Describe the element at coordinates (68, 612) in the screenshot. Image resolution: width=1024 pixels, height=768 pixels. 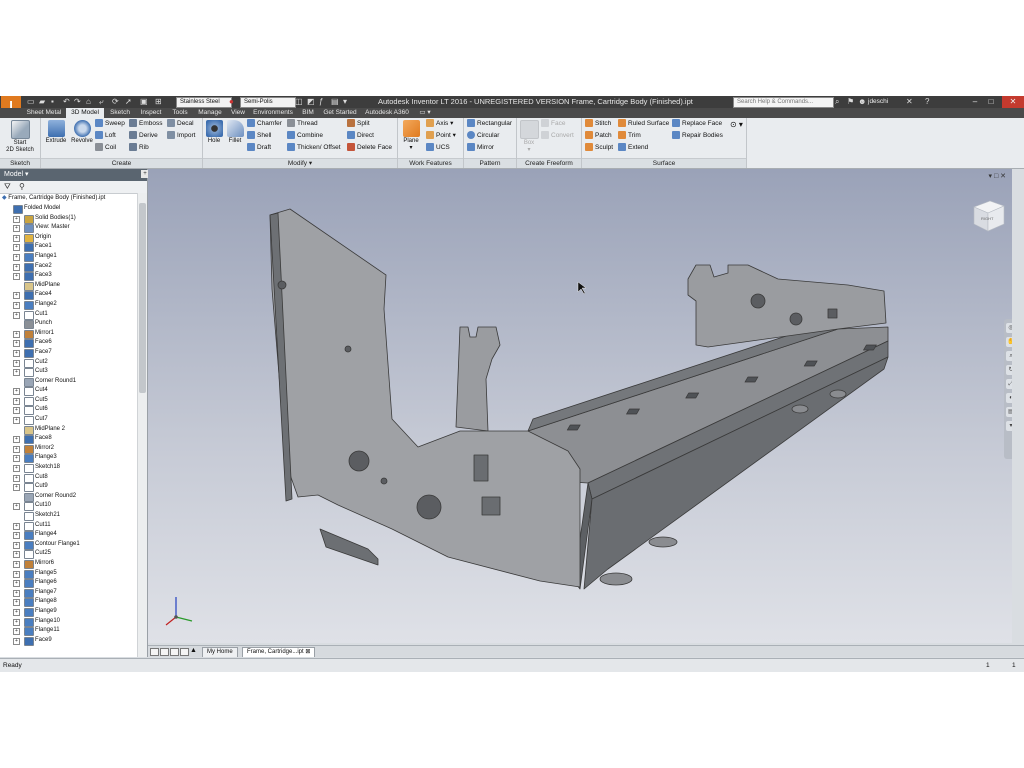
I see `browser-item: + Flange9` at that location.